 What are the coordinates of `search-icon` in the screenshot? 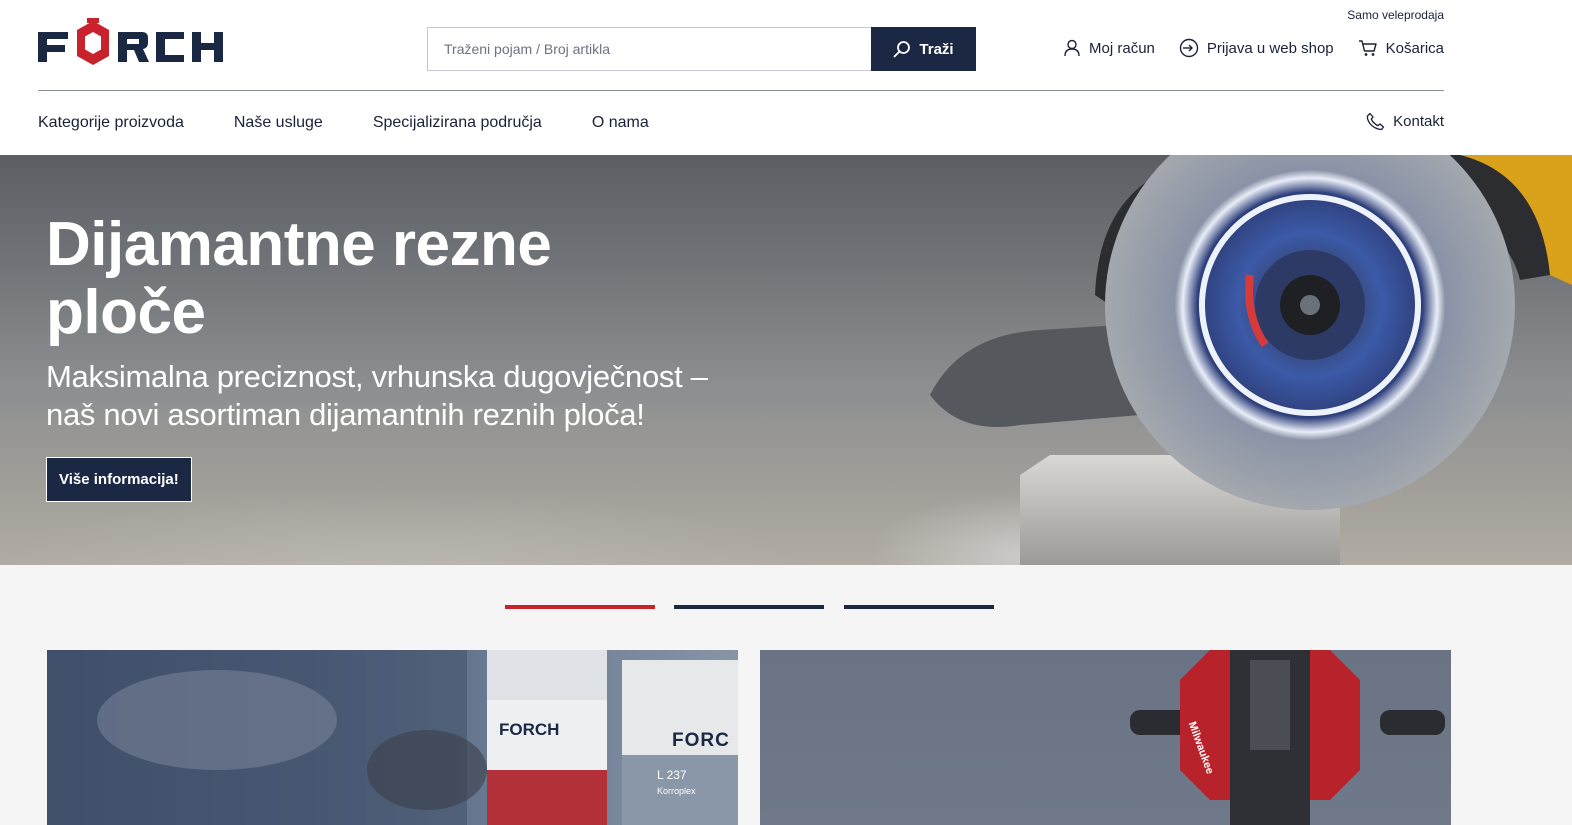 It's located at (902, 49).